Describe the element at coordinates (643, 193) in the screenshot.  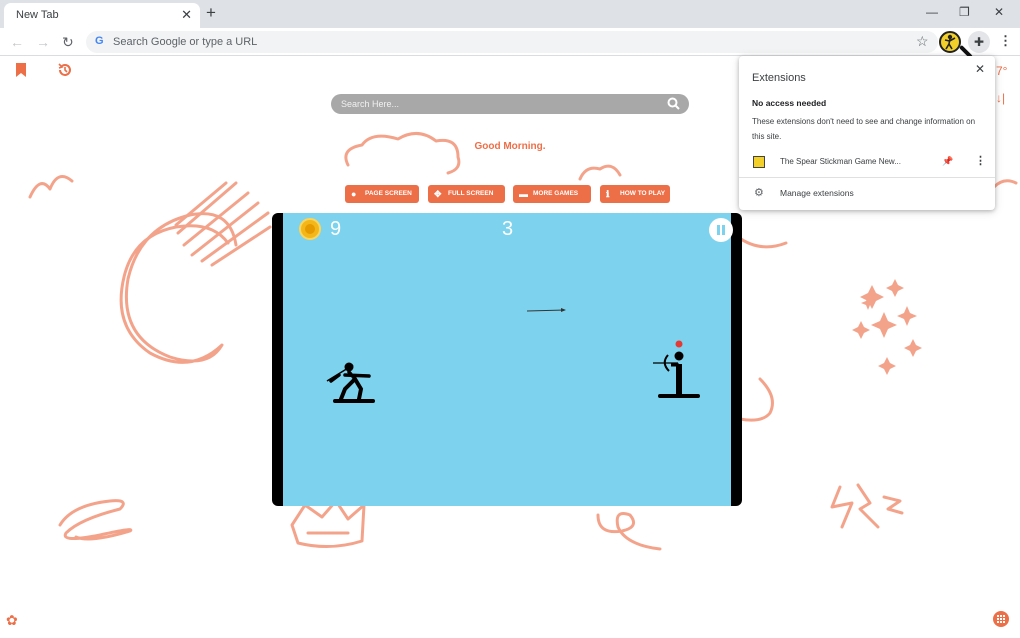
I see `how-to-play-label: HOW TO PLAY` at that location.